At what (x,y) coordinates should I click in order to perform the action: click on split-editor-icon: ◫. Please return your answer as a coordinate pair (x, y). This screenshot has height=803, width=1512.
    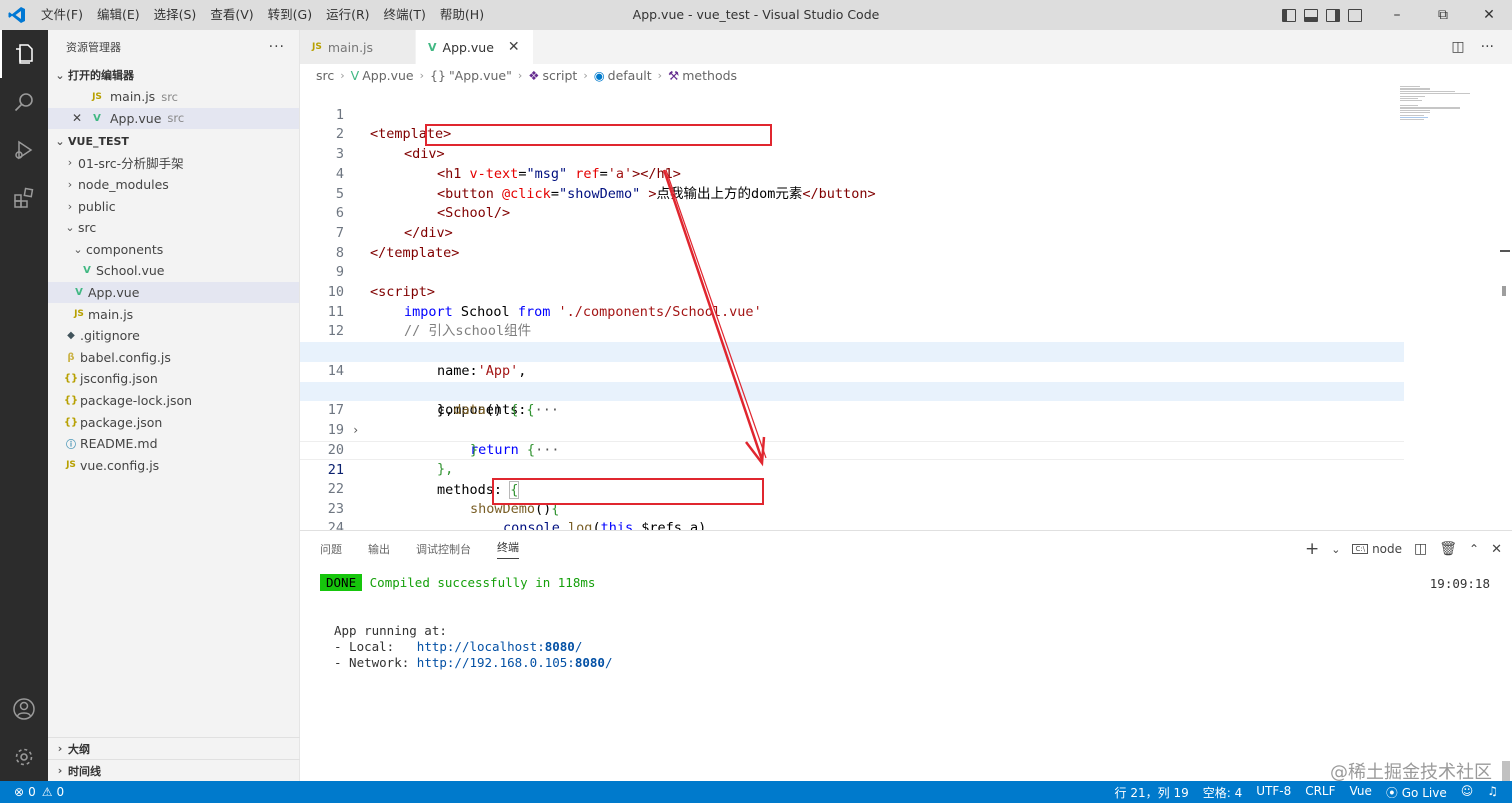
    Looking at the image, I should click on (1457, 47).